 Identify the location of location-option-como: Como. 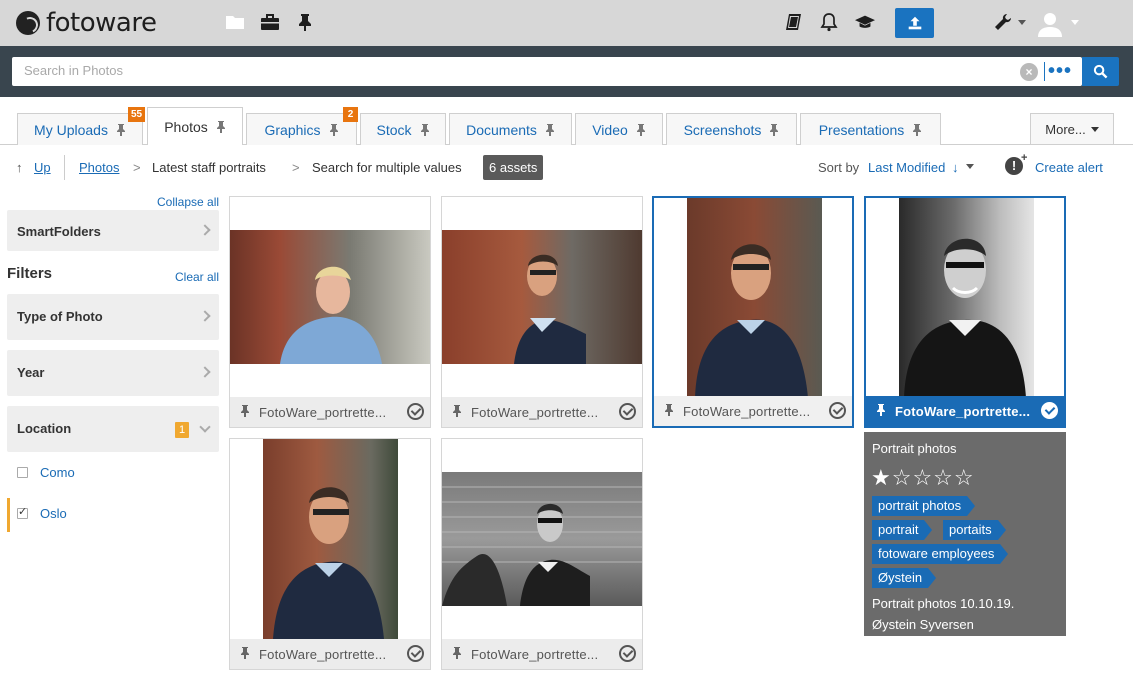
(113, 474).